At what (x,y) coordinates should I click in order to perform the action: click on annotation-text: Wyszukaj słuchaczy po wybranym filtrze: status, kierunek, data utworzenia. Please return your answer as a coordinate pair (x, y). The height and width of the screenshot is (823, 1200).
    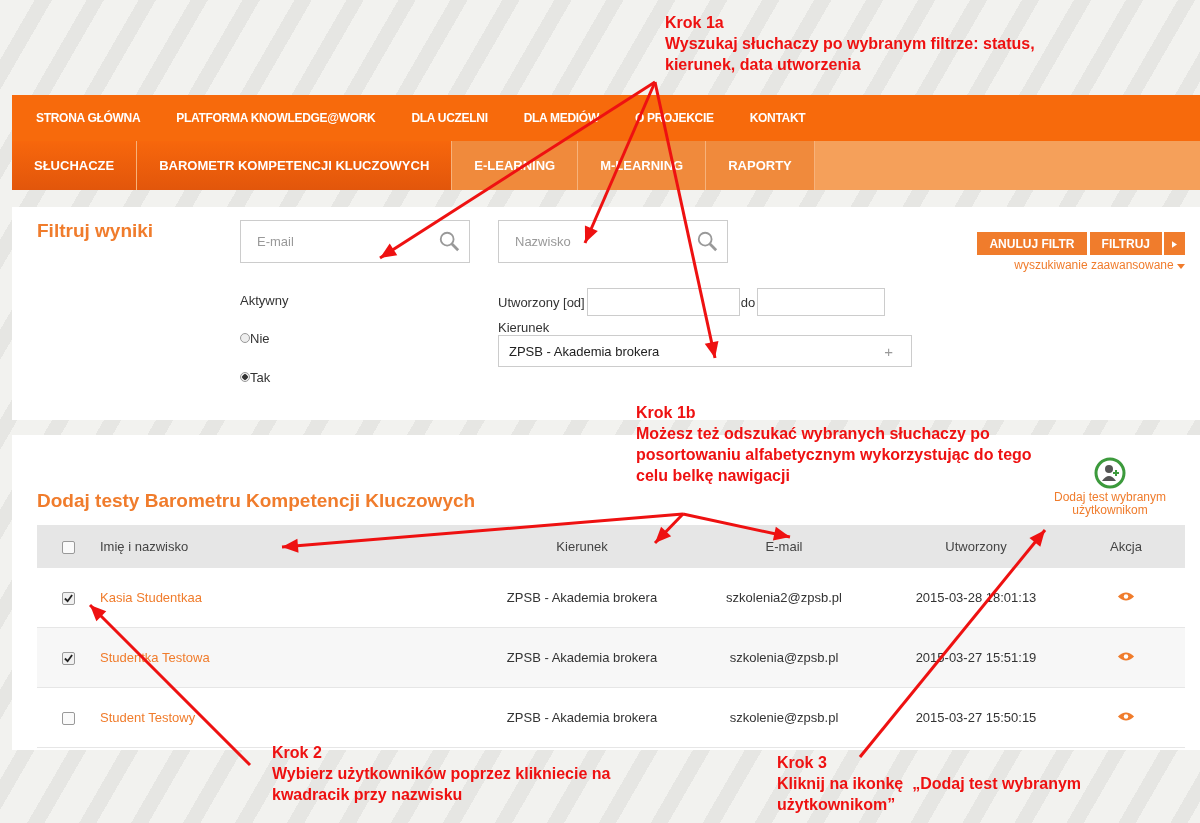
    Looking at the image, I should click on (850, 54).